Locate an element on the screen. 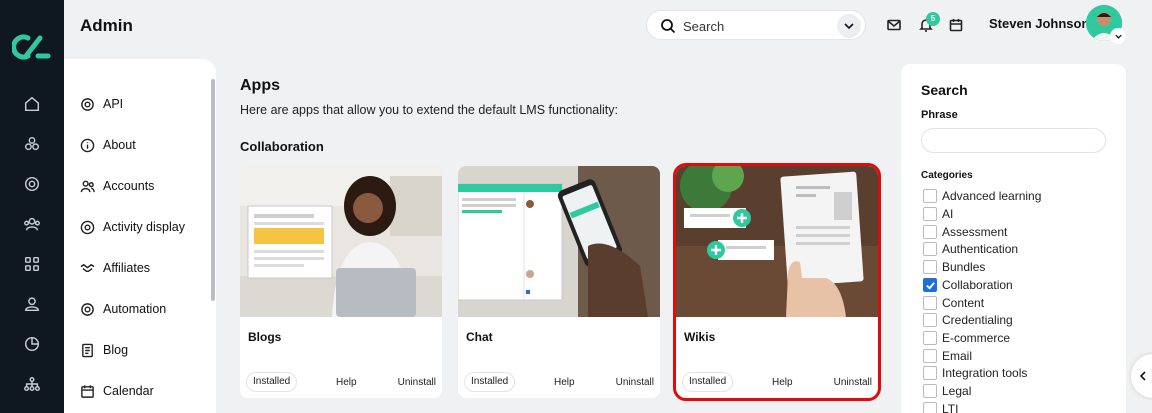 The height and width of the screenshot is (413, 1152). category-checkbox: Assessment is located at coordinates (965, 232).